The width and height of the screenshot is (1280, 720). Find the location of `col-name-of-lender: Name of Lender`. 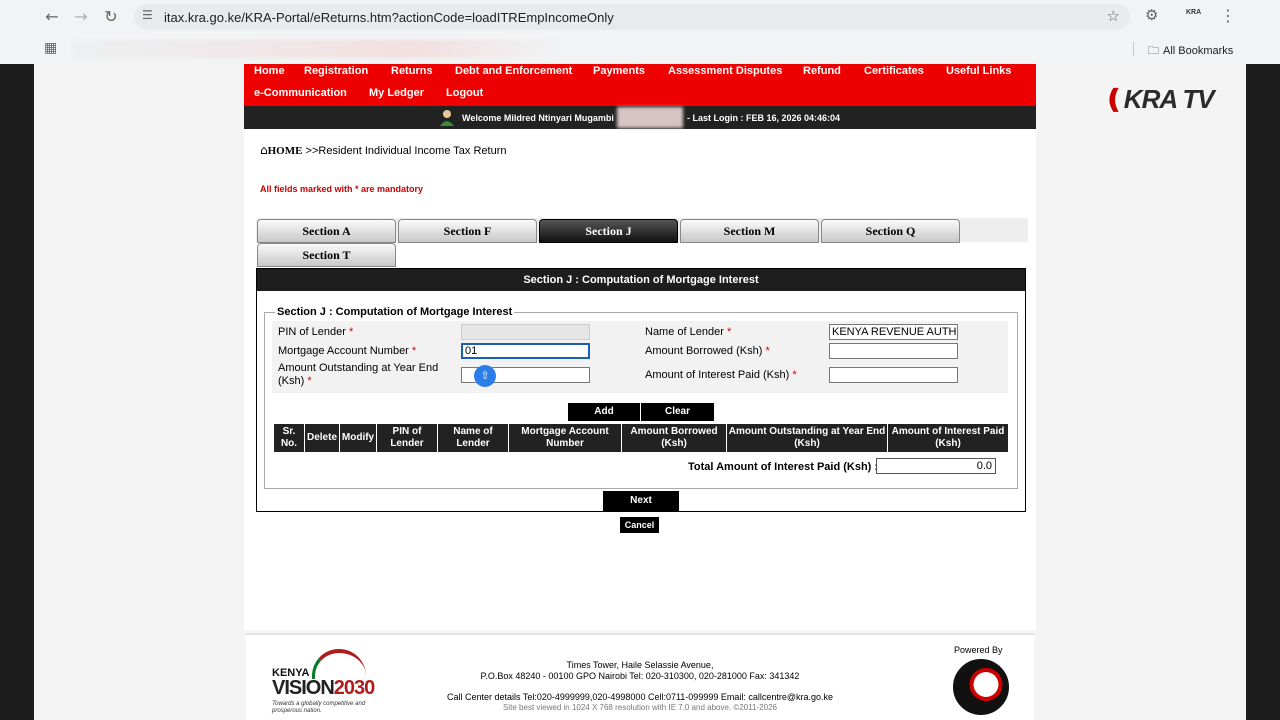

col-name-of-lender: Name of Lender is located at coordinates (473, 438).